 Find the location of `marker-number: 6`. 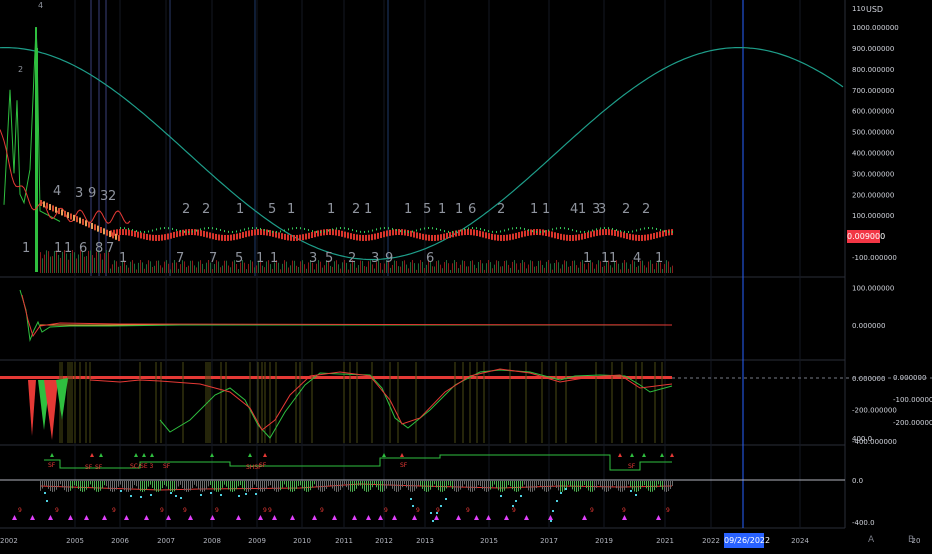

marker-number: 6 is located at coordinates (430, 258).